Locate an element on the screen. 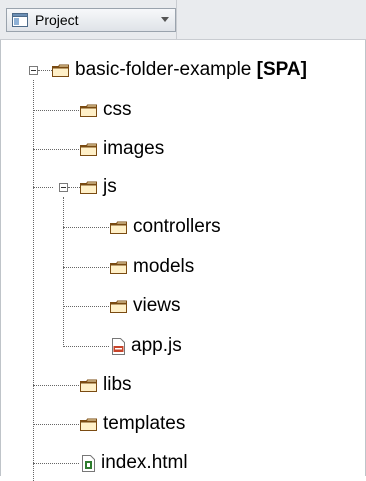  tree-node-controllers: controllers is located at coordinates (165, 227).